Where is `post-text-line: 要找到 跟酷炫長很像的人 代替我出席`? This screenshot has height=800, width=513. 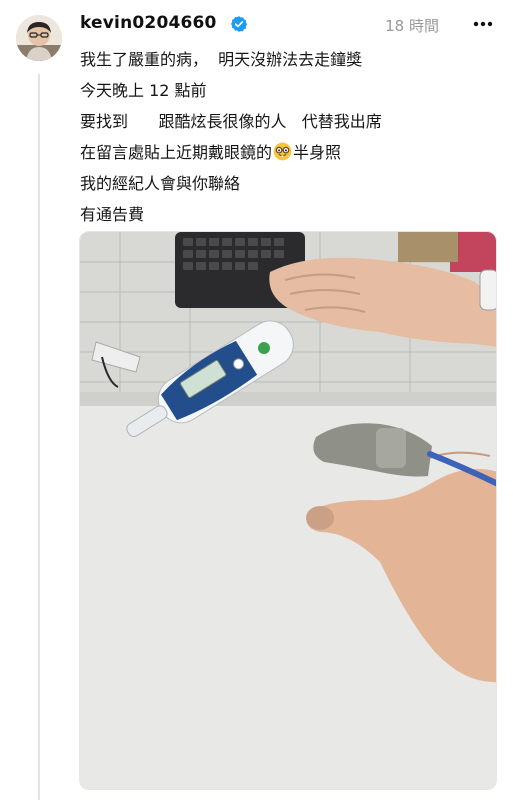 post-text-line: 要找到 跟酷炫長很像的人 代替我出席 is located at coordinates (231, 121).